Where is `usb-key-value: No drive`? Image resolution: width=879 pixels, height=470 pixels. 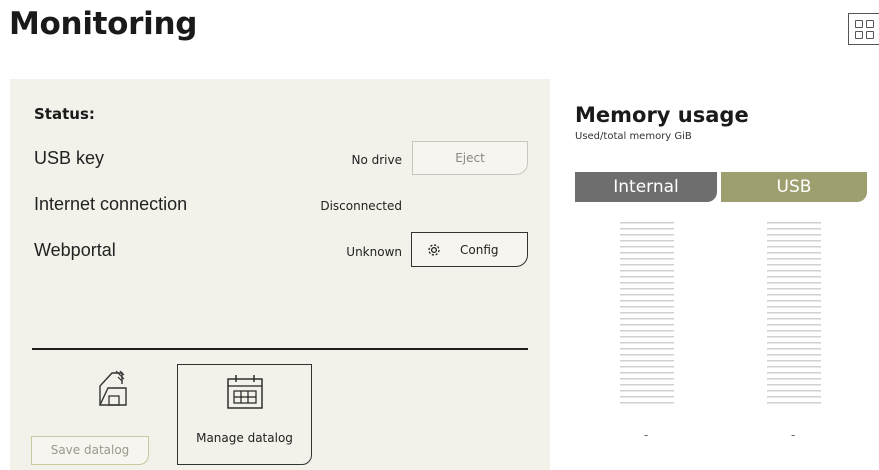
usb-key-value: No drive is located at coordinates (376, 160).